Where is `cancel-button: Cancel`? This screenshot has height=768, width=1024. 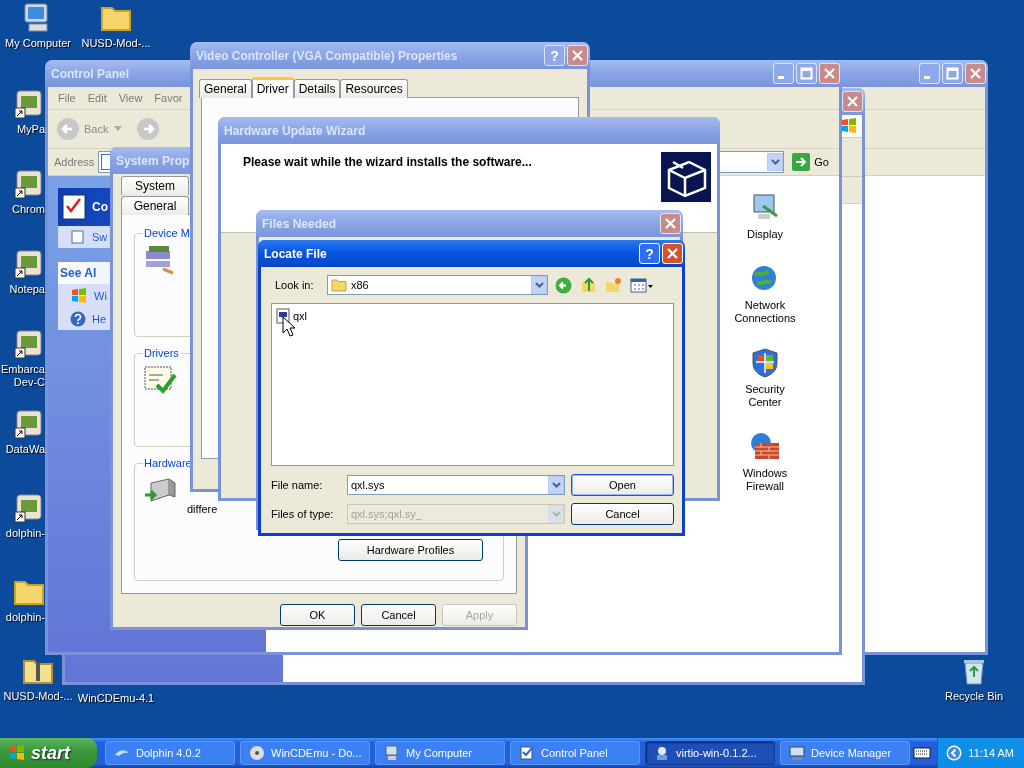
cancel-button: Cancel is located at coordinates (622, 514).